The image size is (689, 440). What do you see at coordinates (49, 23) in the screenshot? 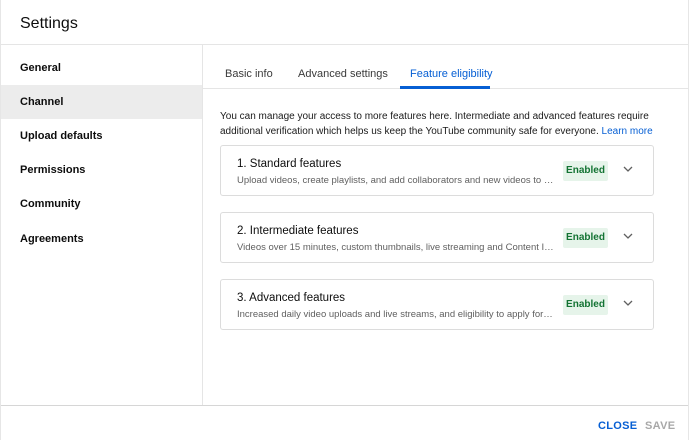
I see `dialog-title: Settings` at bounding box center [49, 23].